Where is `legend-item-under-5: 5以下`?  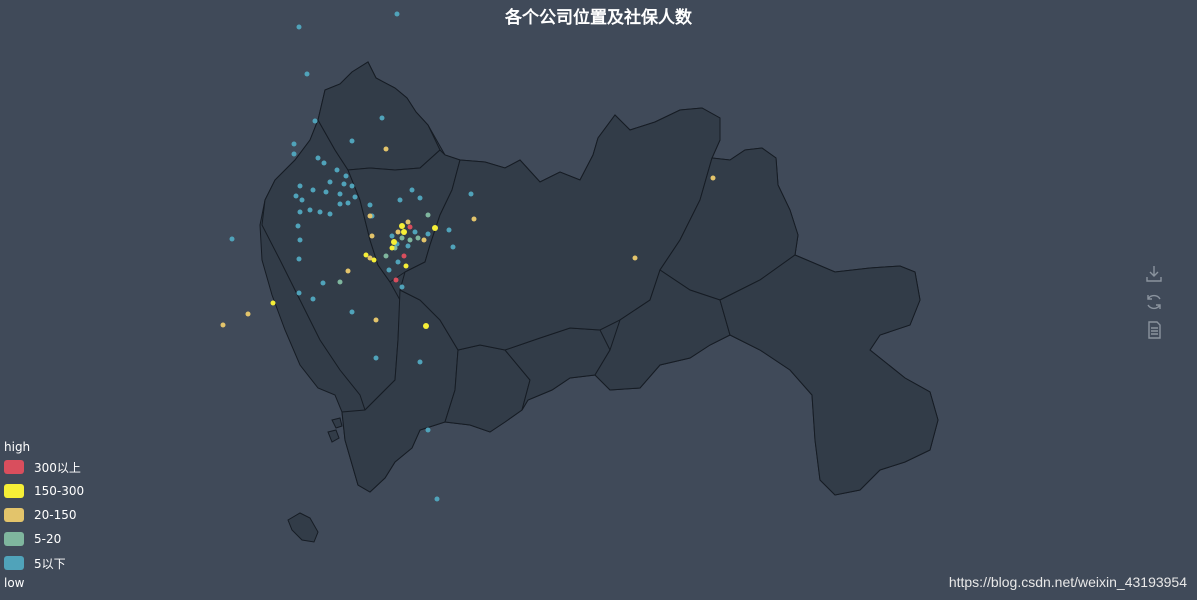 legend-item-under-5: 5以下 is located at coordinates (44, 563).